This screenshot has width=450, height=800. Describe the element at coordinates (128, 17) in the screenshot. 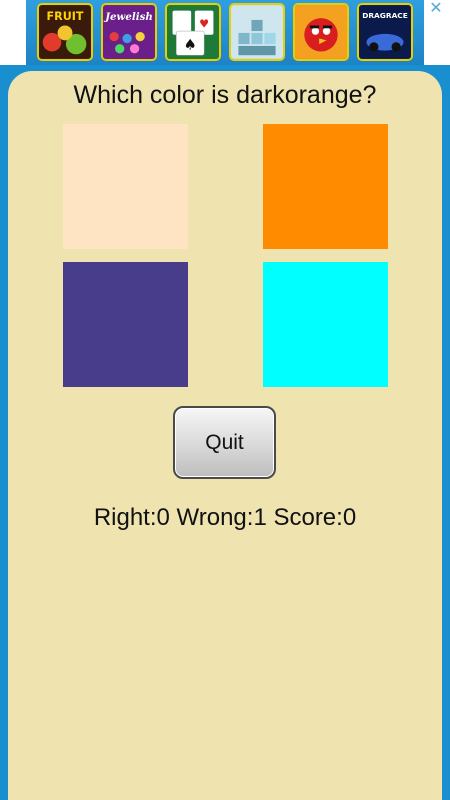

I see `jewelish-thumb-text: Jewelish` at that location.